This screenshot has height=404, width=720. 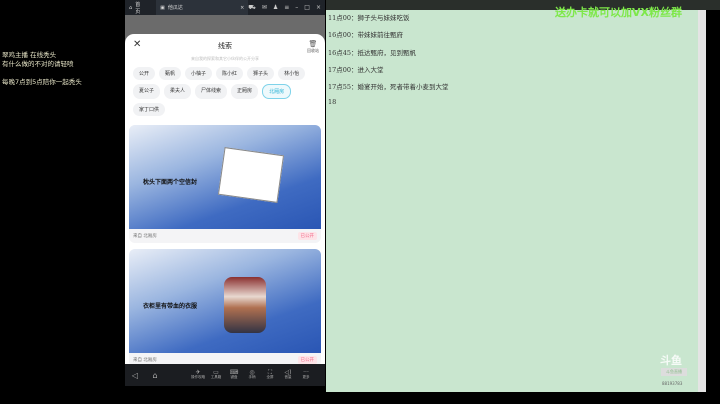 What do you see at coordinates (332, 102) in the screenshot?
I see `note-line: 18` at bounding box center [332, 102].